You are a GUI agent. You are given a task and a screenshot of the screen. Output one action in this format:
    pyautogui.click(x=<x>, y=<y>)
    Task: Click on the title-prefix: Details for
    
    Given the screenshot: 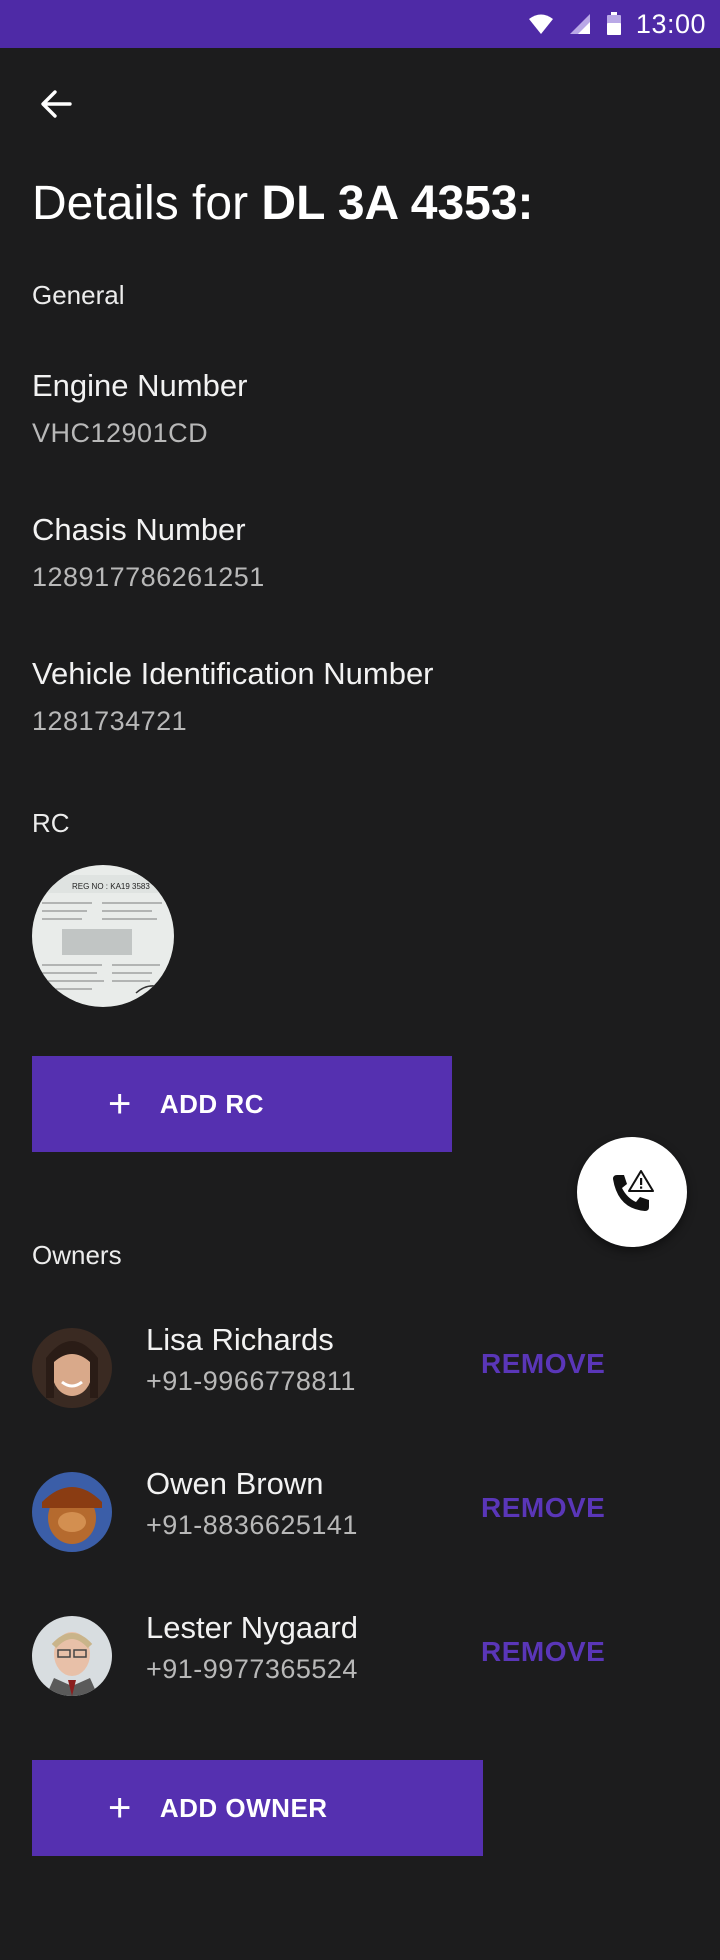 What is the action you would take?
    pyautogui.click(x=147, y=203)
    